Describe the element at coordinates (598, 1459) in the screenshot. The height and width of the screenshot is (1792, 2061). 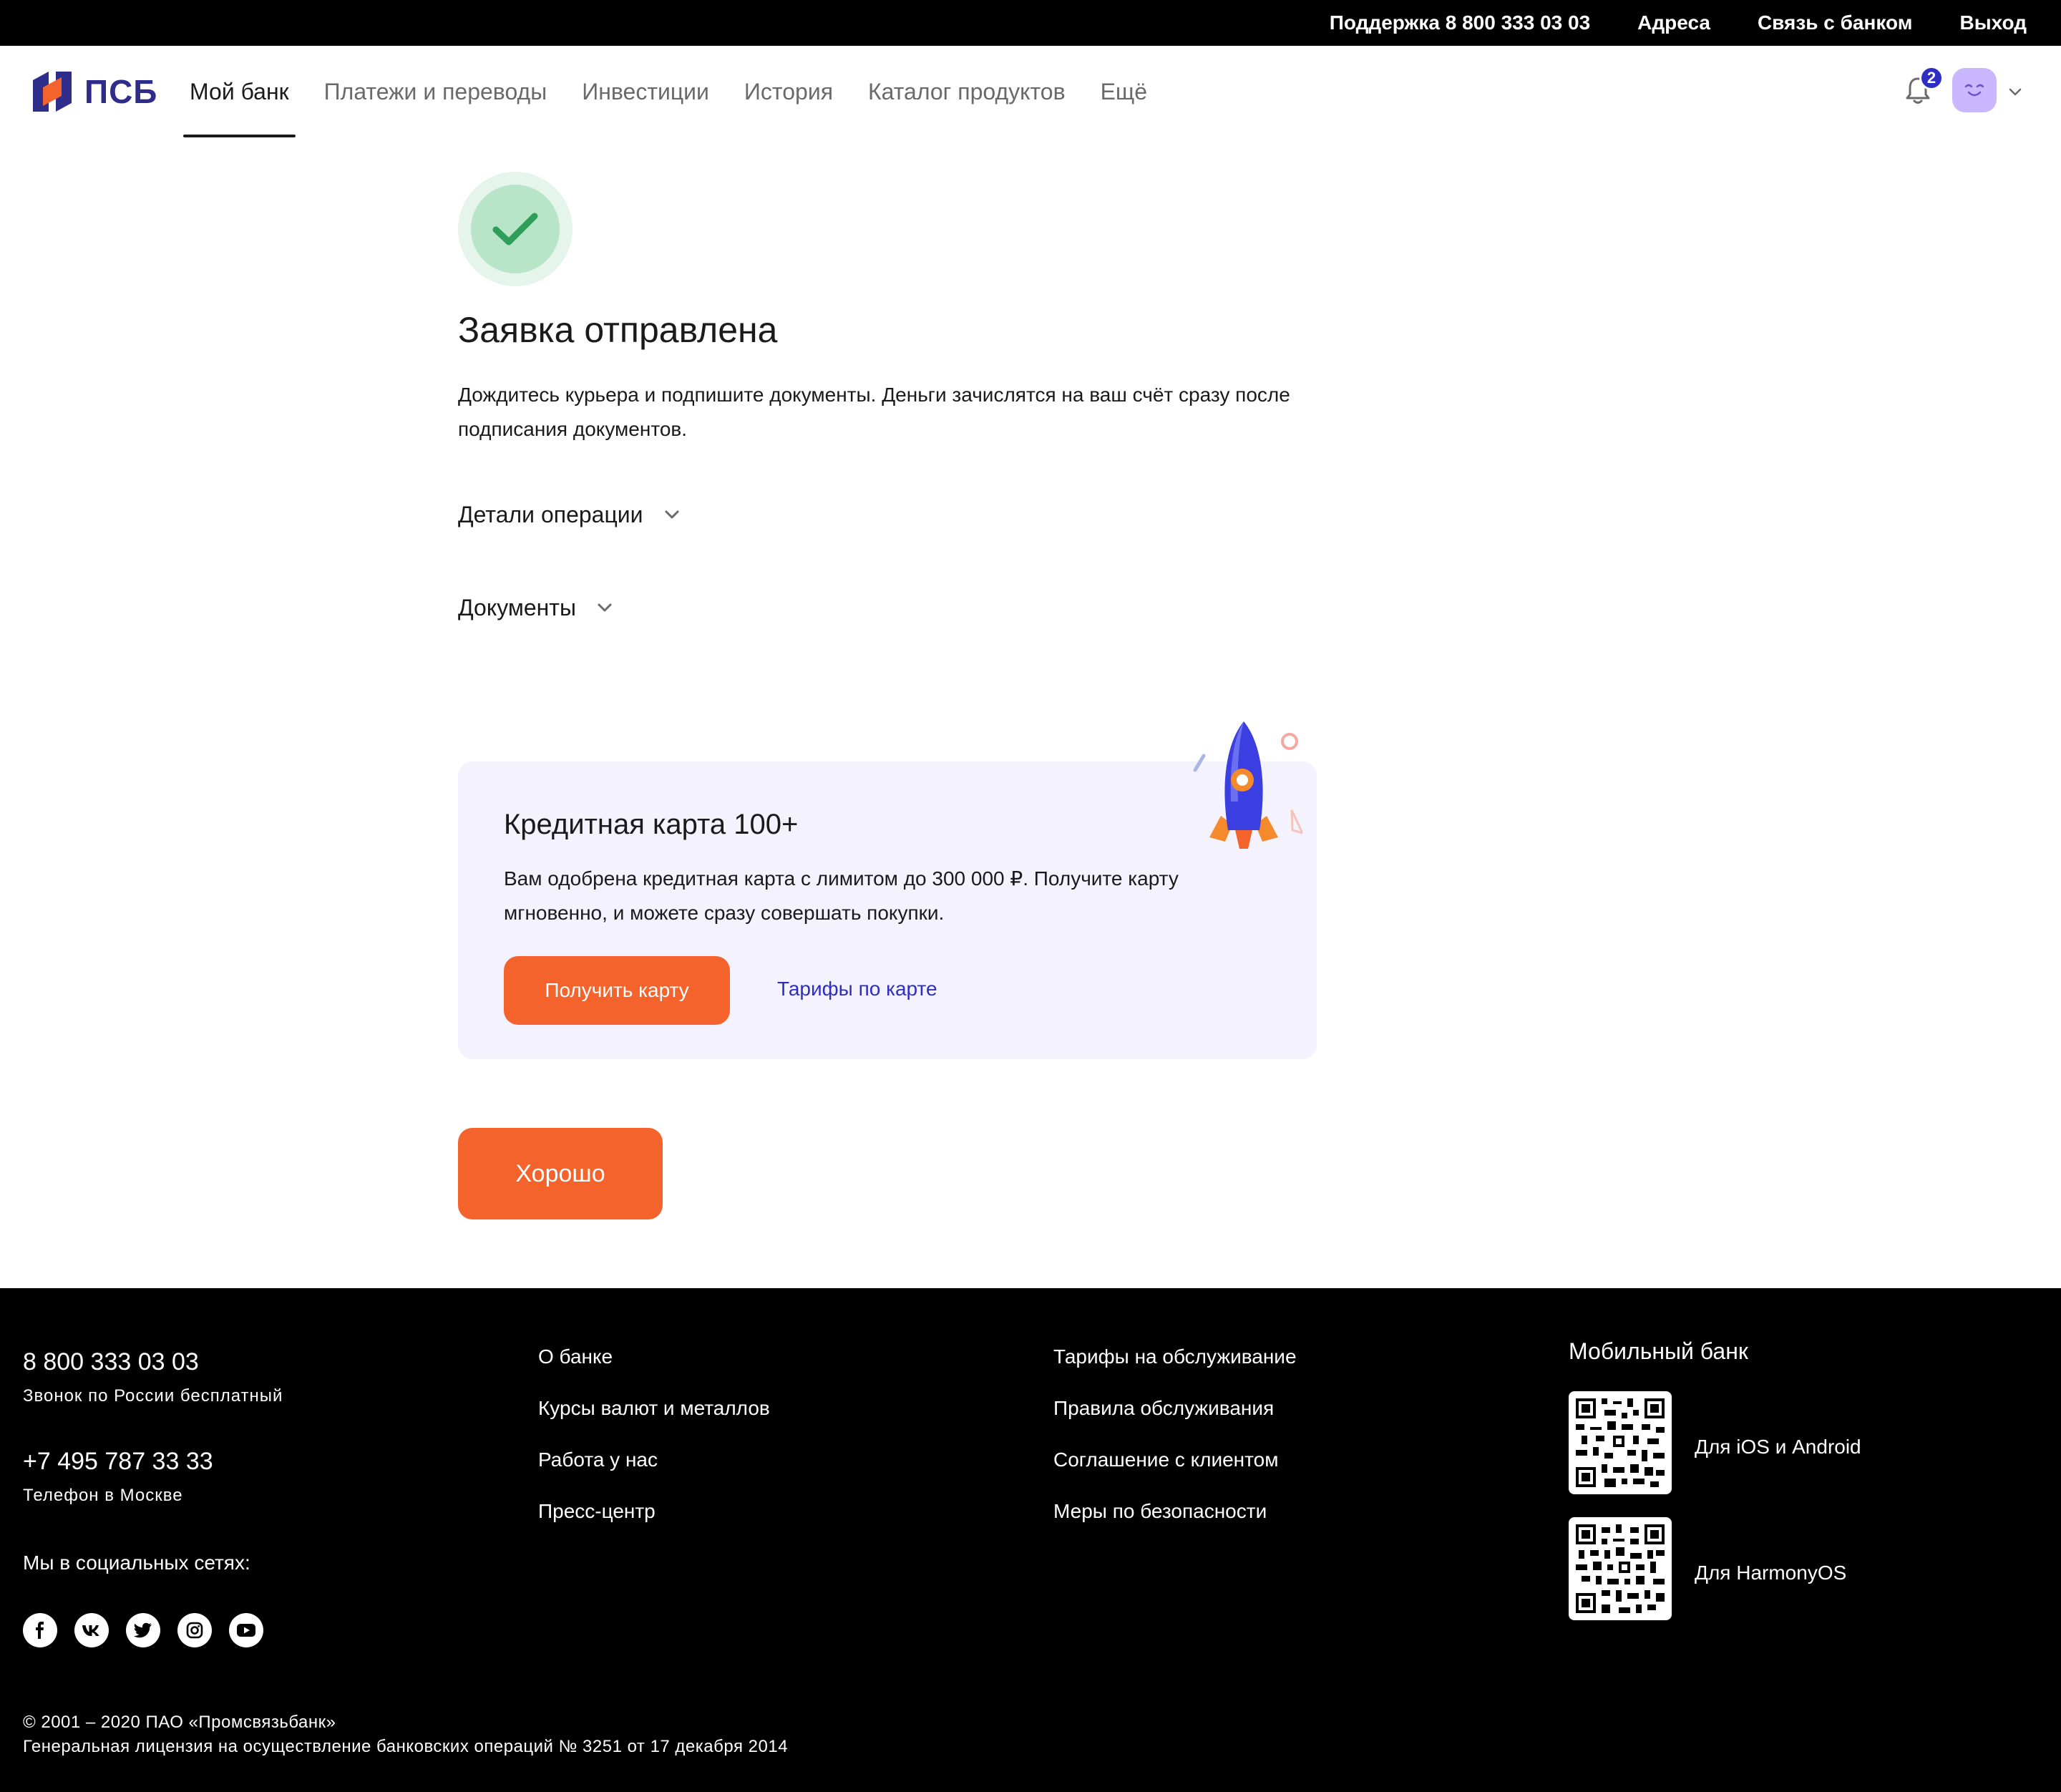
I see `footer-link-careers: Работа у нас` at that location.